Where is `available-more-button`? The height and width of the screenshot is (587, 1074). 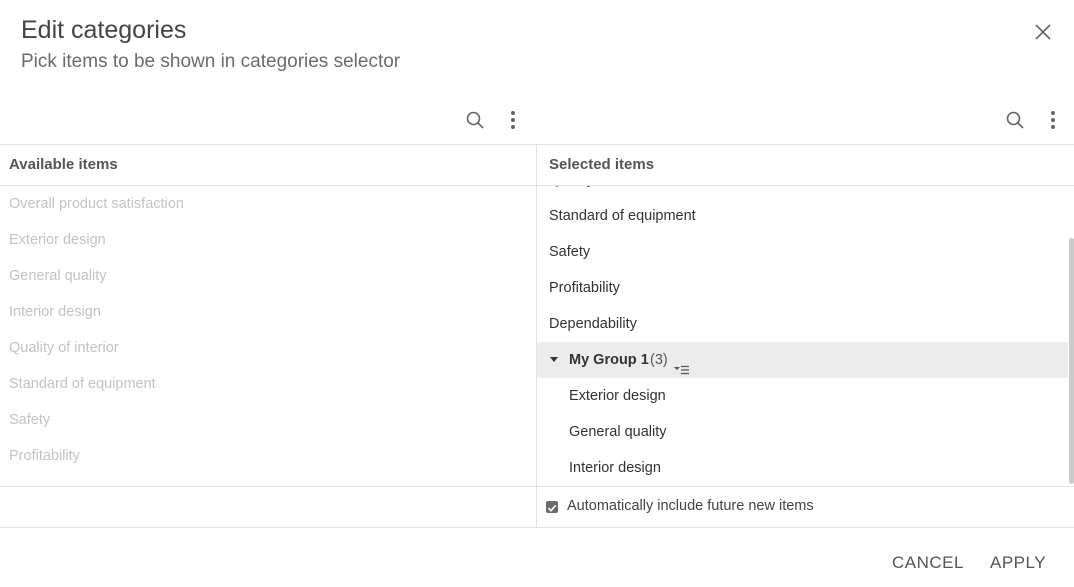
available-more-button is located at coordinates (513, 120).